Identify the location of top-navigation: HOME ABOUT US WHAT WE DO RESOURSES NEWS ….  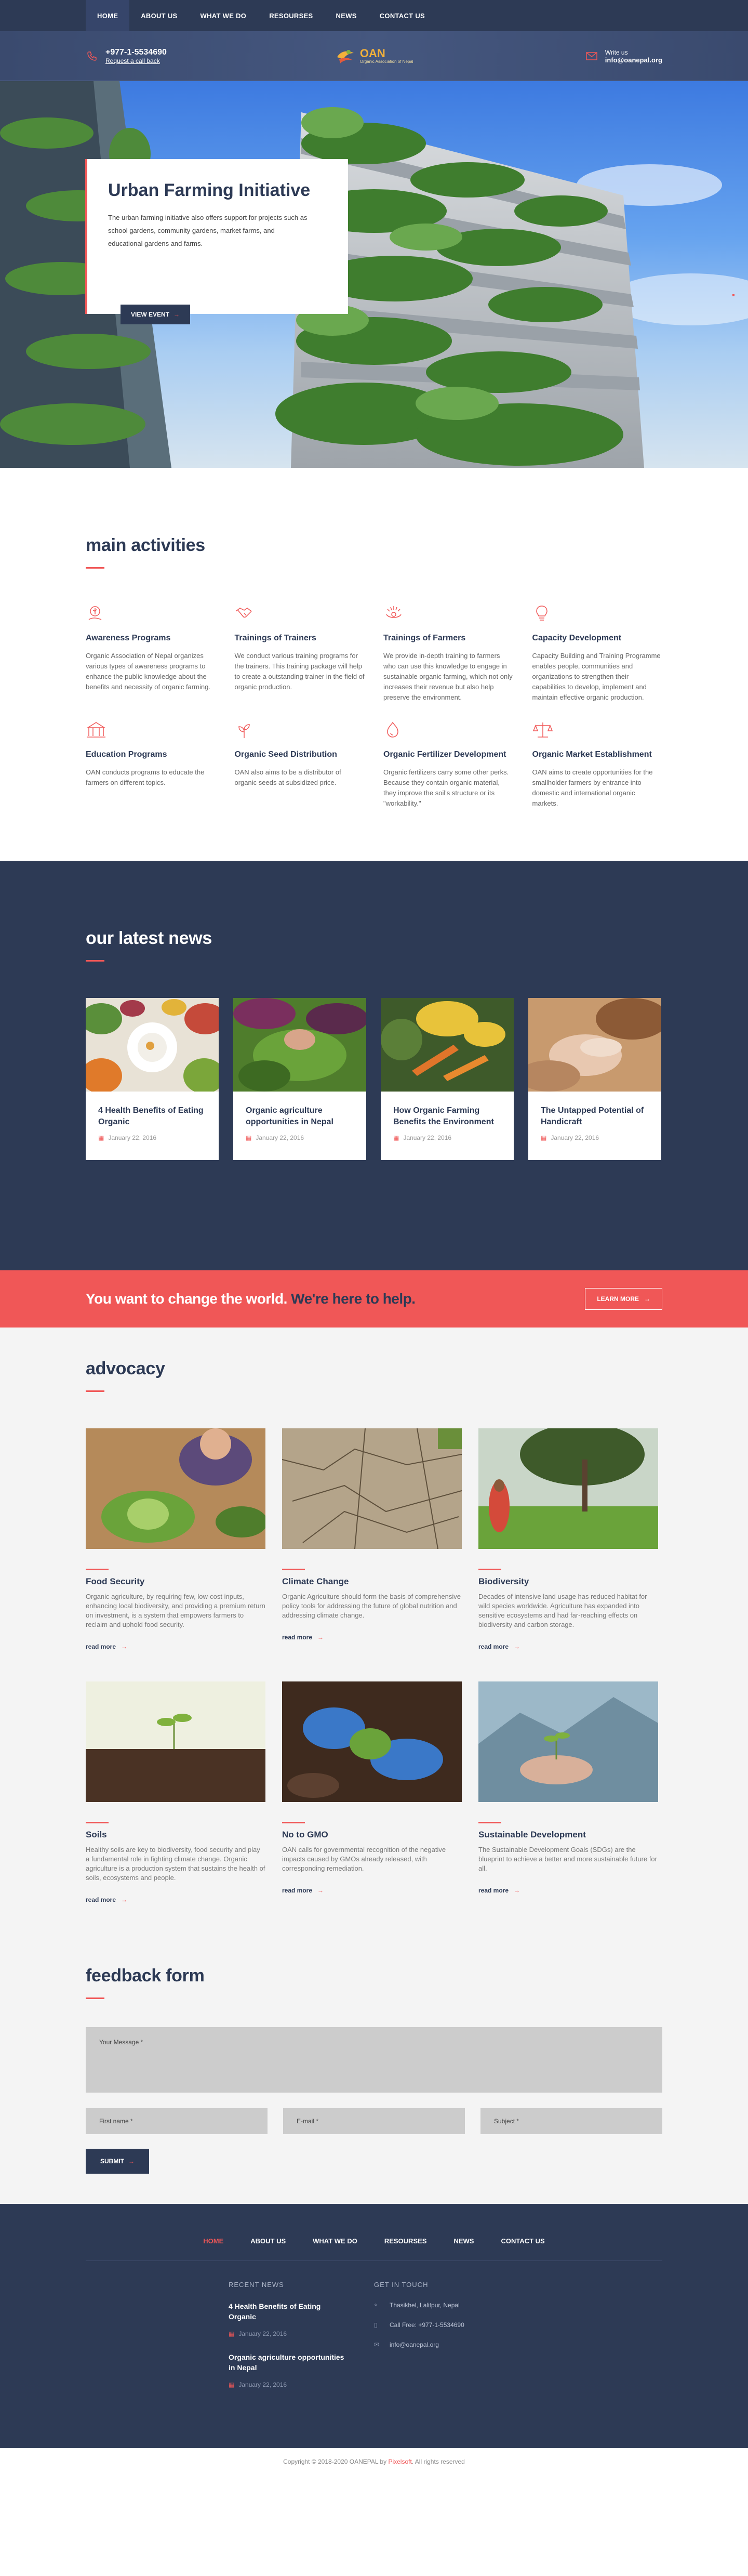
(374, 16).